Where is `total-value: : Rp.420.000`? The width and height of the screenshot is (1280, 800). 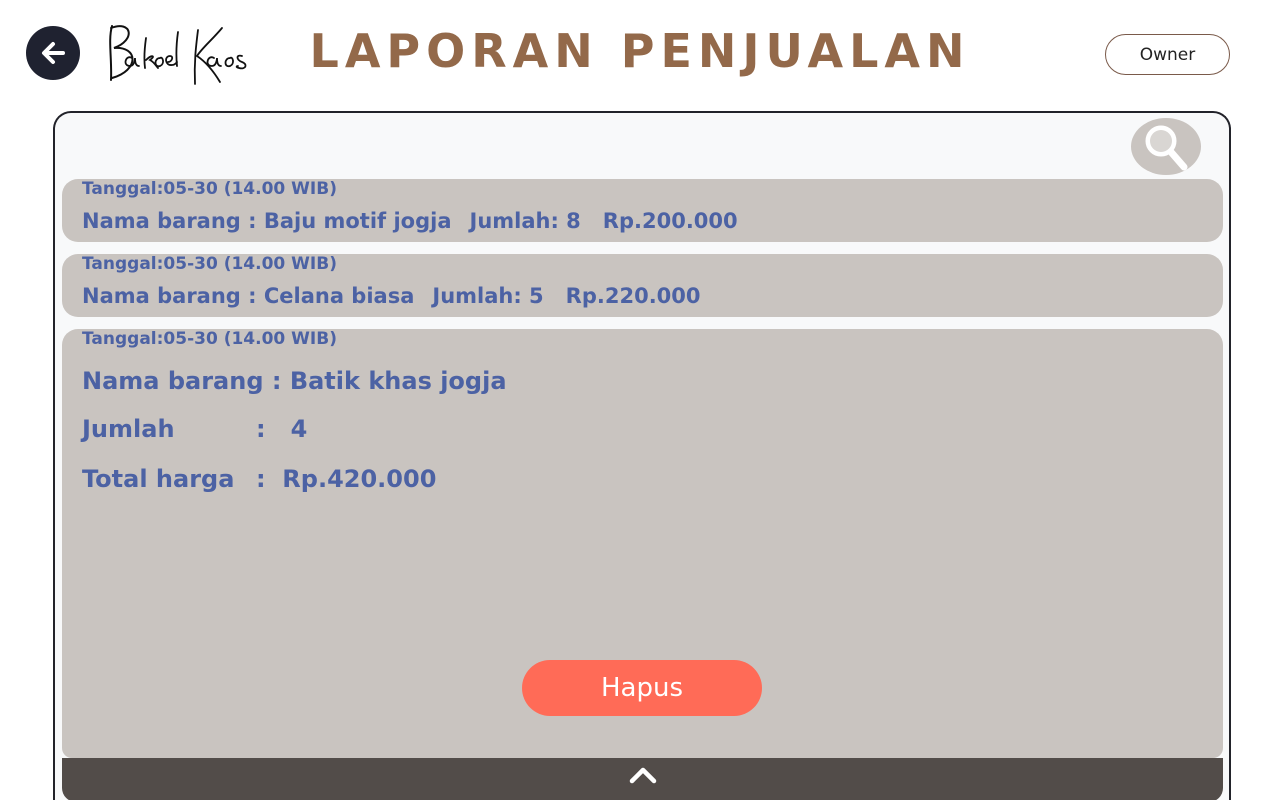
total-value: : Rp.420.000 is located at coordinates (346, 479).